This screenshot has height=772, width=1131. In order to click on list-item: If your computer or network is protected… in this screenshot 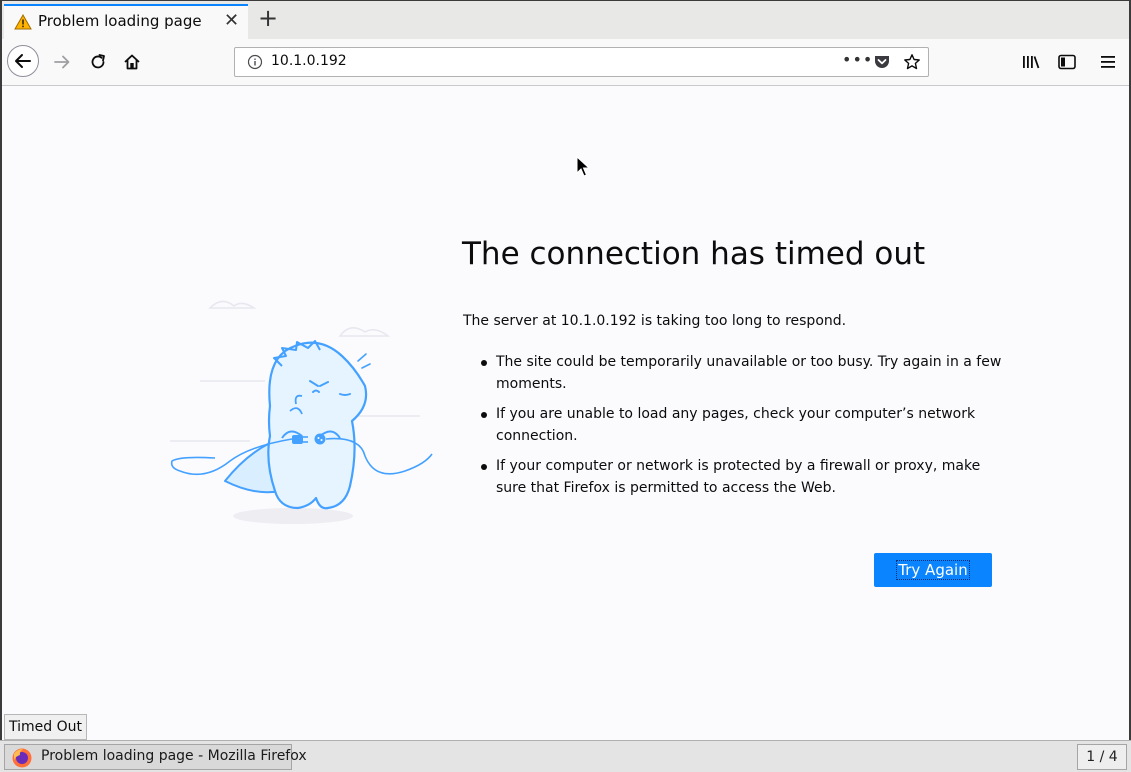, I will do `click(733, 477)`.